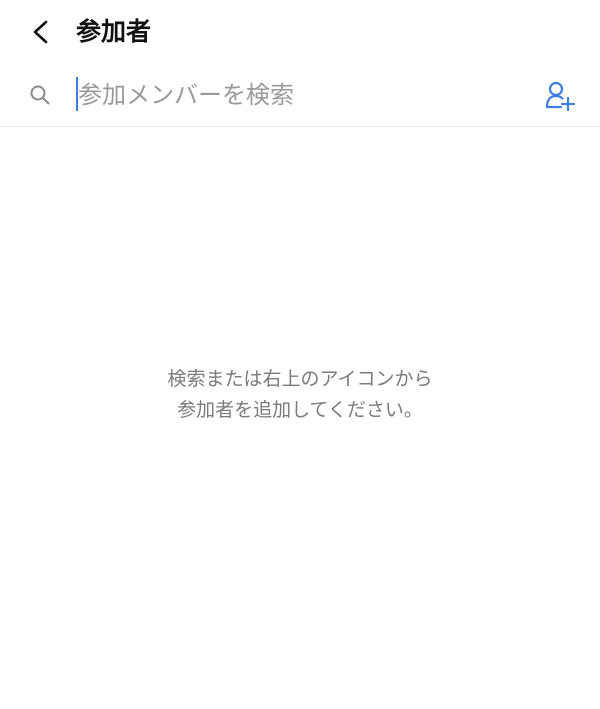 The height and width of the screenshot is (709, 600). What do you see at coordinates (114, 31) in the screenshot?
I see `page-title: 参加者` at bounding box center [114, 31].